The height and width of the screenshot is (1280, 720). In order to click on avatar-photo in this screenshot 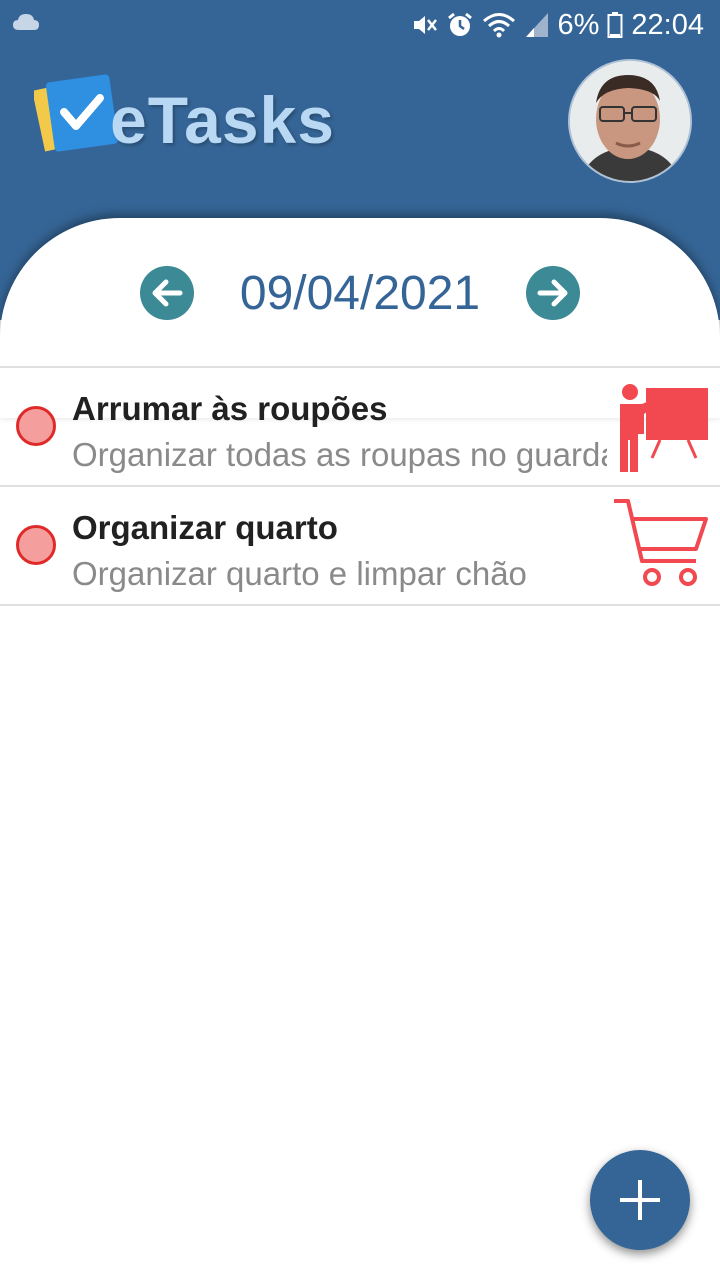, I will do `click(630, 121)`.